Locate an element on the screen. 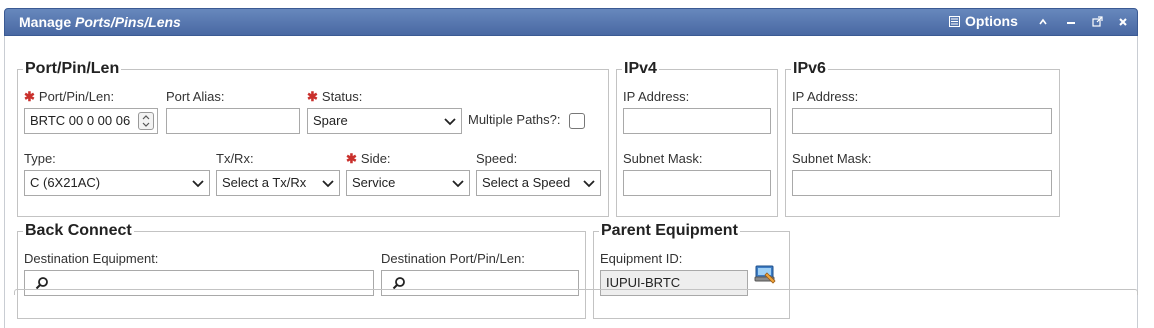 The image size is (1154, 328). window-titlebar: Manage Ports/Pins/Lens Options is located at coordinates (571, 22).